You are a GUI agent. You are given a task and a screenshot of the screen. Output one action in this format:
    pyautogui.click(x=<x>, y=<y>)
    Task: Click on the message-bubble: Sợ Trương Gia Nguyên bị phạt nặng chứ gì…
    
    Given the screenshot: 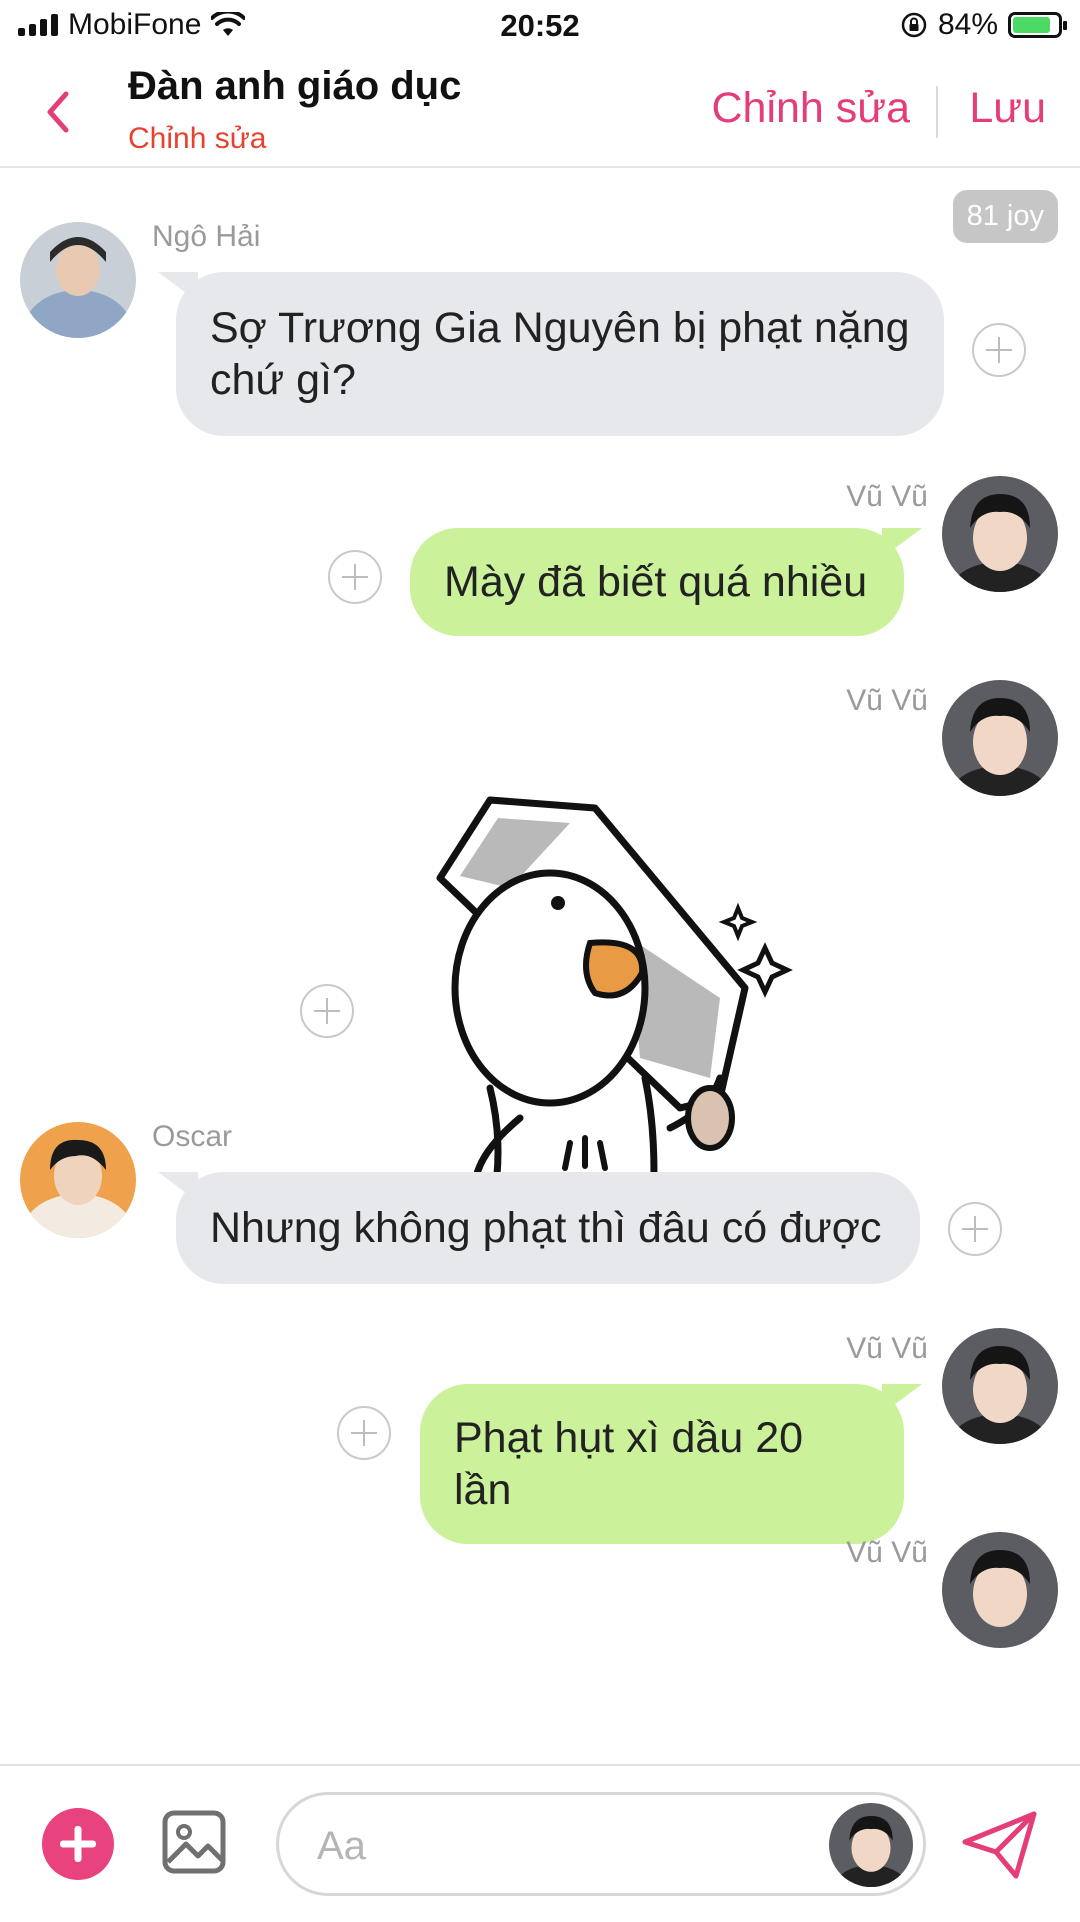 What is the action you would take?
    pyautogui.click(x=551, y=354)
    